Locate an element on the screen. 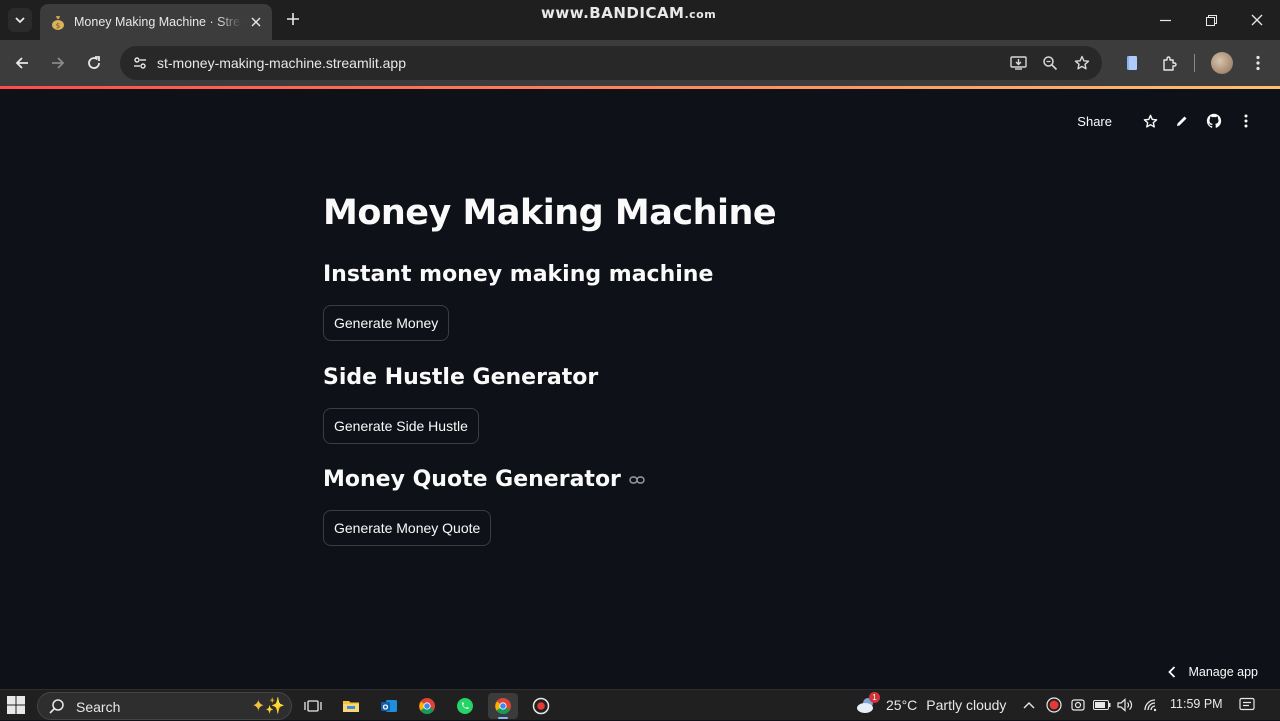 The image size is (1280, 721). minimize-button is located at coordinates (1165, 20).